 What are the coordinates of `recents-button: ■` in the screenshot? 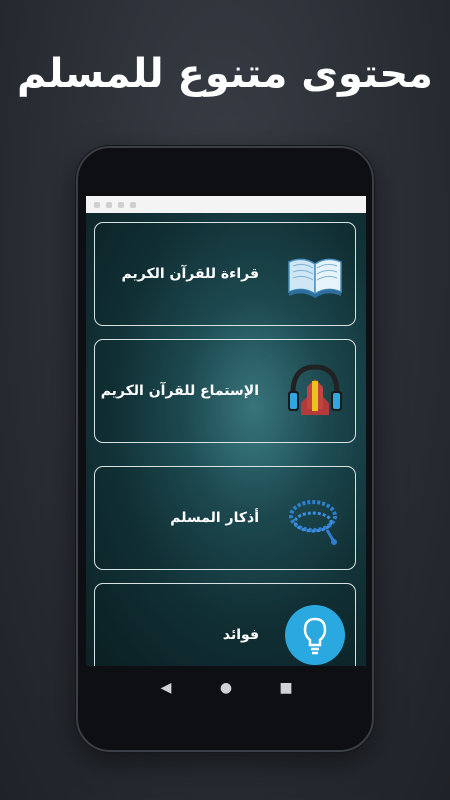 It's located at (286, 688).